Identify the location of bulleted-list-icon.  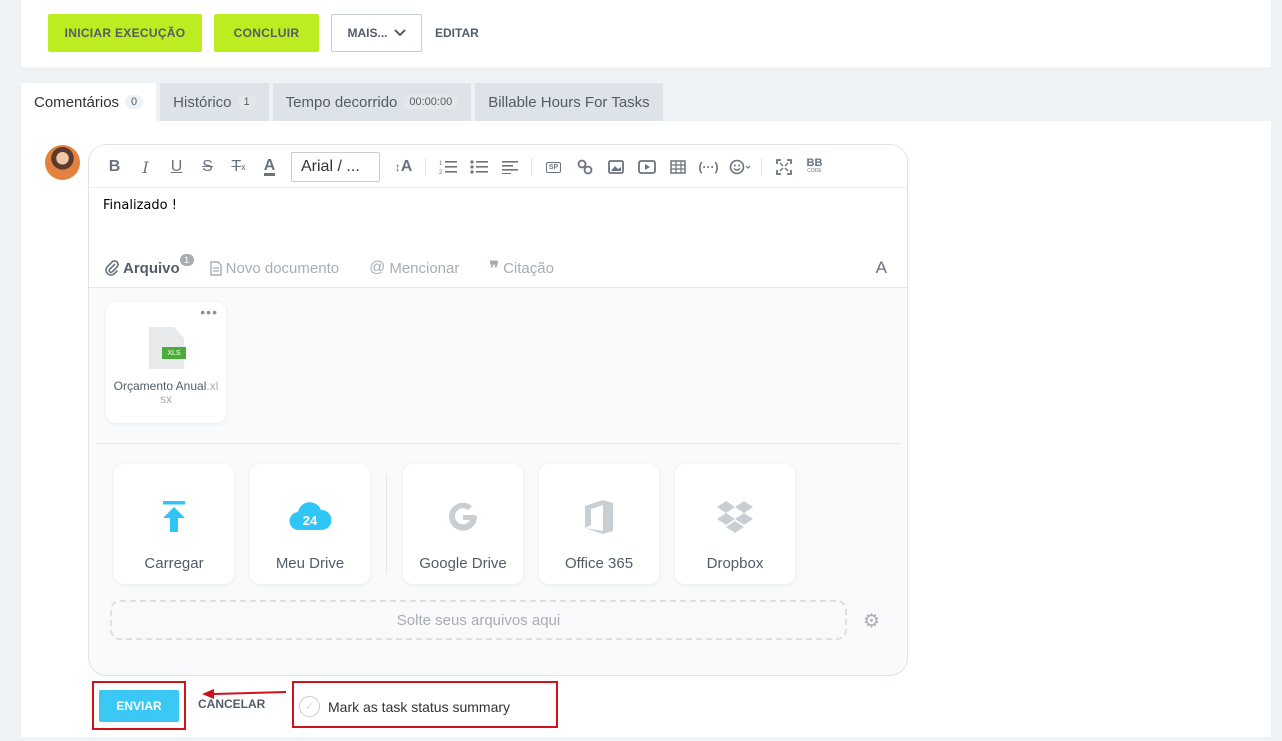
(478, 167).